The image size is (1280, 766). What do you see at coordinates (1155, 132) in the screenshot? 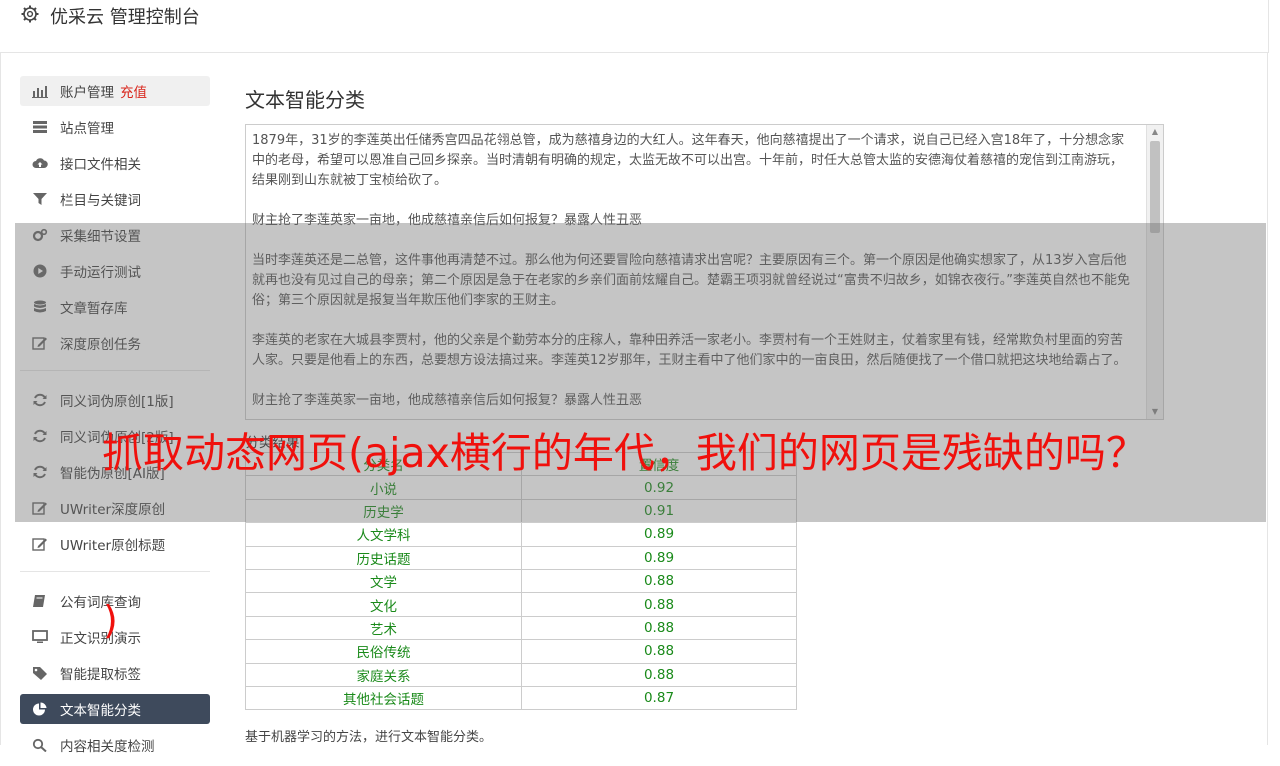
I see `scroll-up-arrow-icon: ▲` at bounding box center [1155, 132].